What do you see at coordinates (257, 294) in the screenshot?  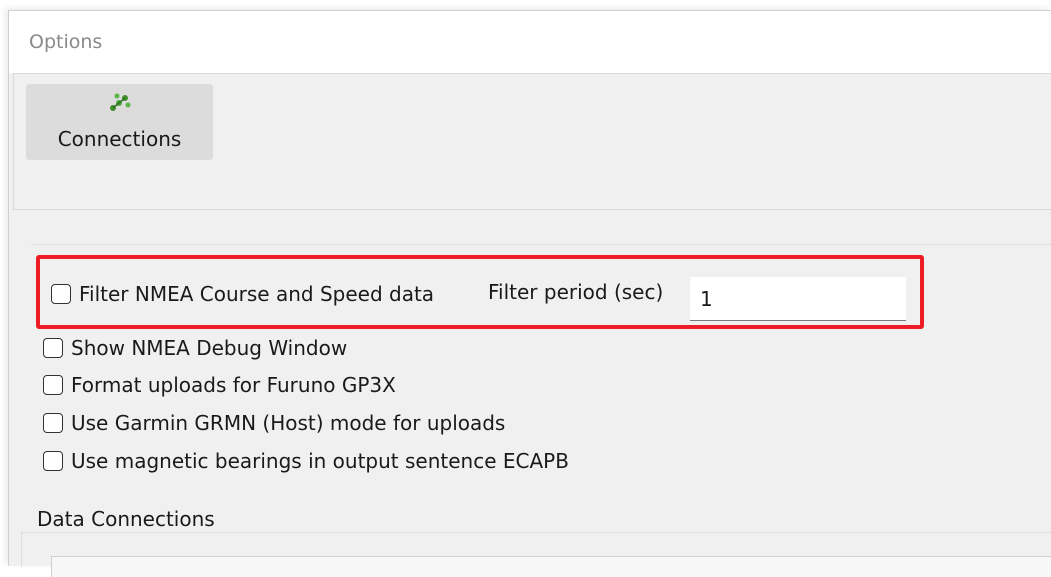 I see `filter-nmea-label: Filter NMEA Course and Speed data` at bounding box center [257, 294].